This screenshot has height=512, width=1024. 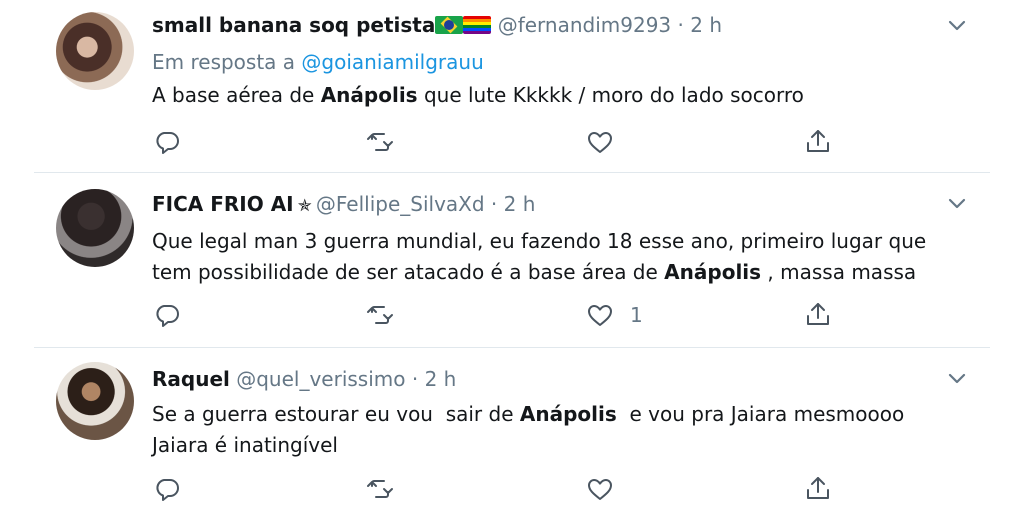 I want to click on user-handle: @quel_verissimo, so click(x=320, y=379).